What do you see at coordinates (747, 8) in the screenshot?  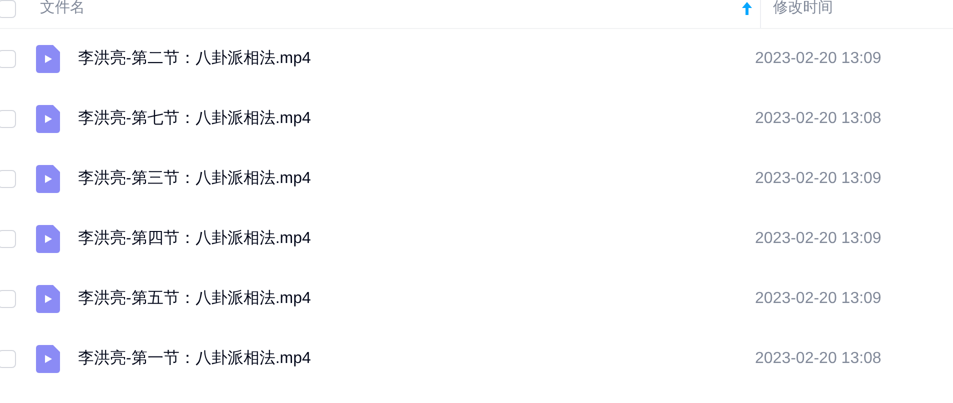 I see `sort-arrow-icon` at bounding box center [747, 8].